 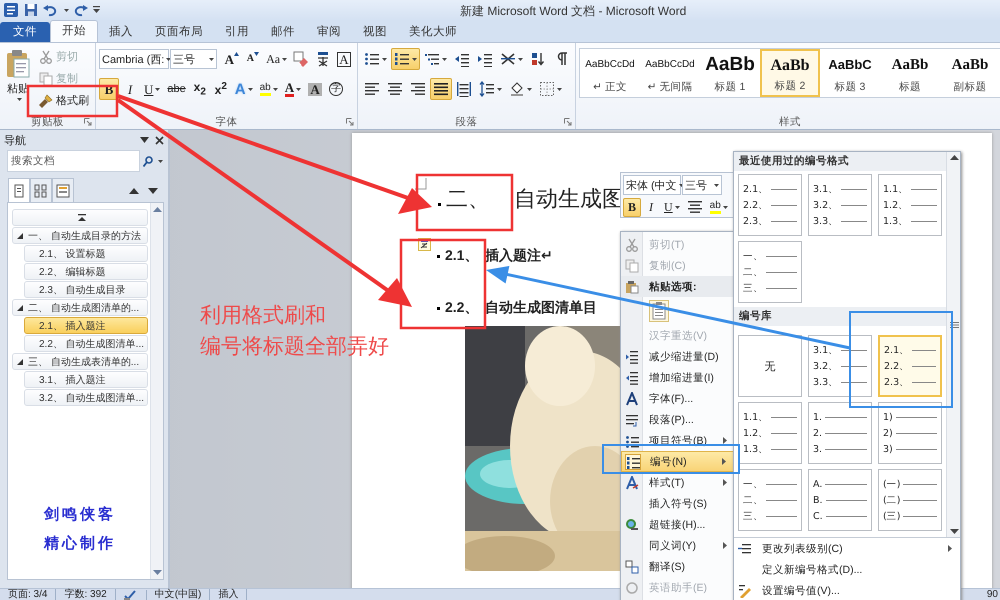 What do you see at coordinates (847, 548) in the screenshot?
I see `menu-item: 更改列表级别(C)` at bounding box center [847, 548].